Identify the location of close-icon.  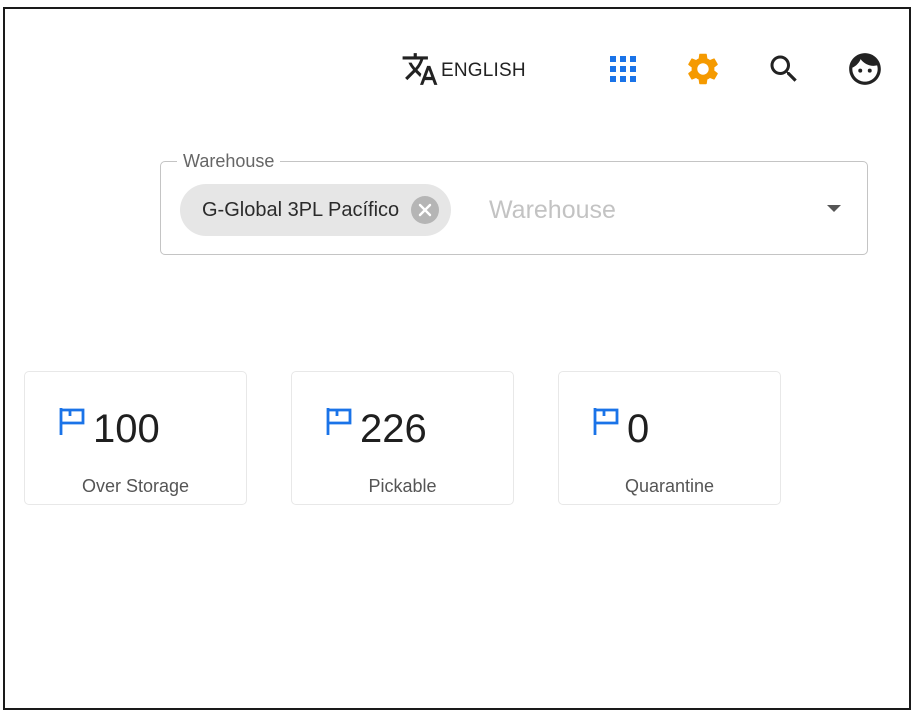
(425, 210).